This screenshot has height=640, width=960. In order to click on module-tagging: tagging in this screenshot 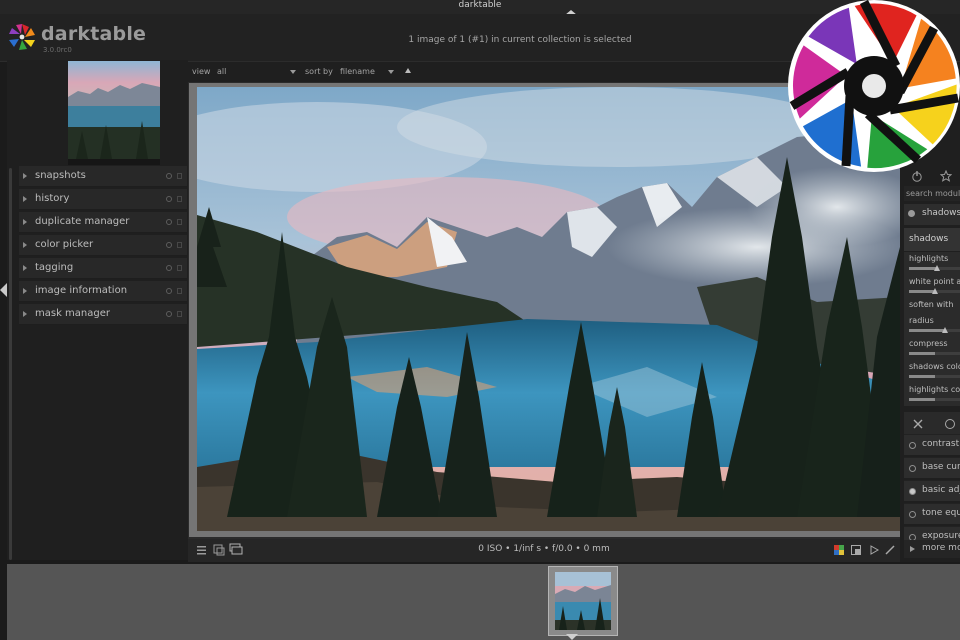, I will do `click(103, 268)`.